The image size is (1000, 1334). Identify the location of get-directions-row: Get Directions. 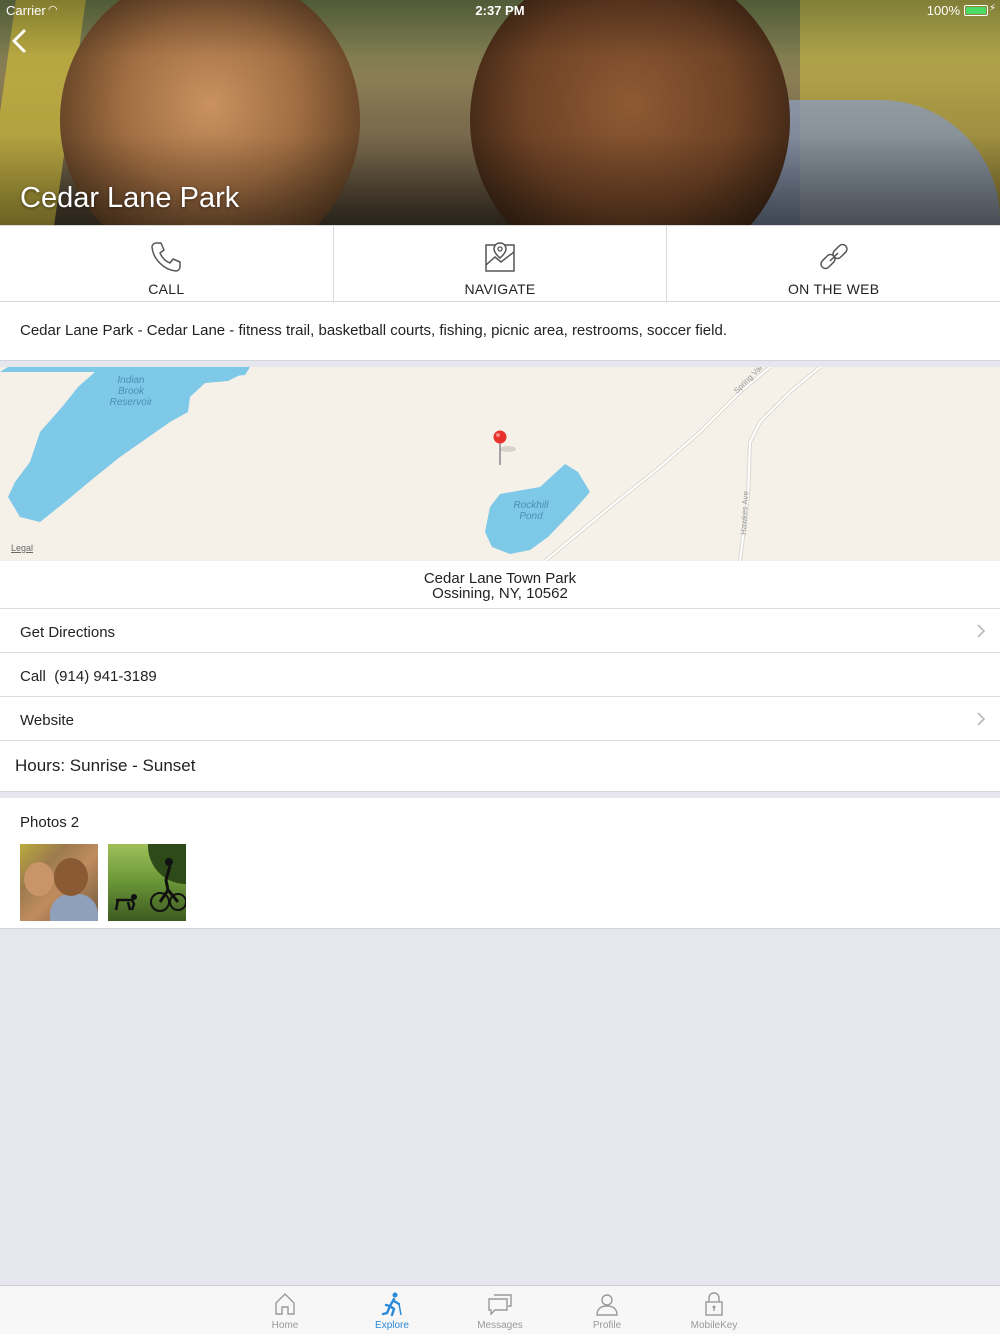
(500, 631).